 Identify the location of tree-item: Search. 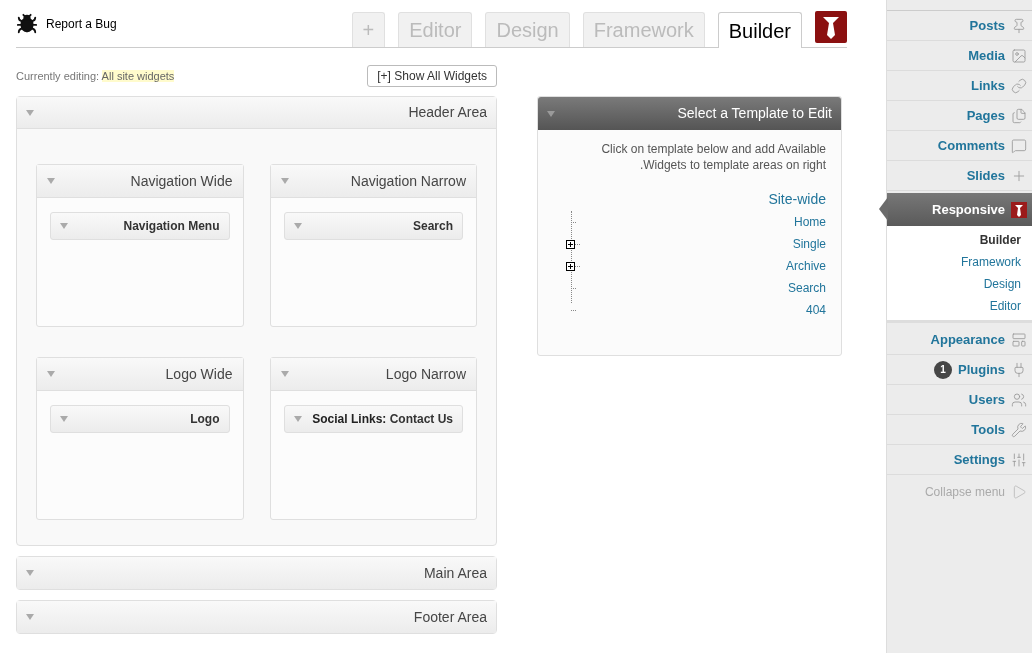
(806, 288).